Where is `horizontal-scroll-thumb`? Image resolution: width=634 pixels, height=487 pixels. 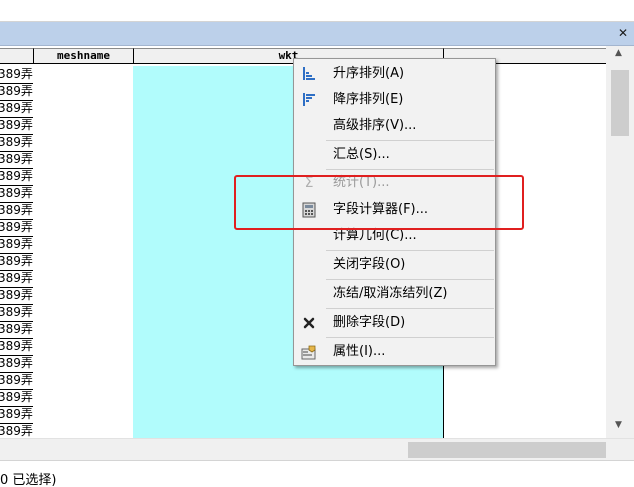 horizontal-scroll-thumb is located at coordinates (507, 450).